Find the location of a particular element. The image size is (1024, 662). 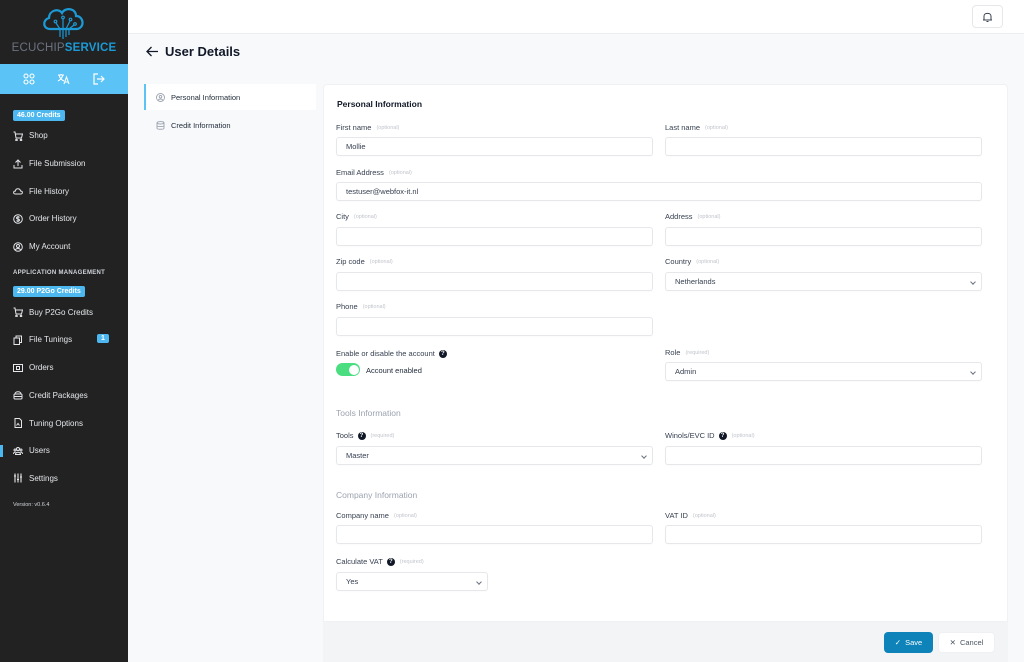

sliders-icon is located at coordinates (18, 478).